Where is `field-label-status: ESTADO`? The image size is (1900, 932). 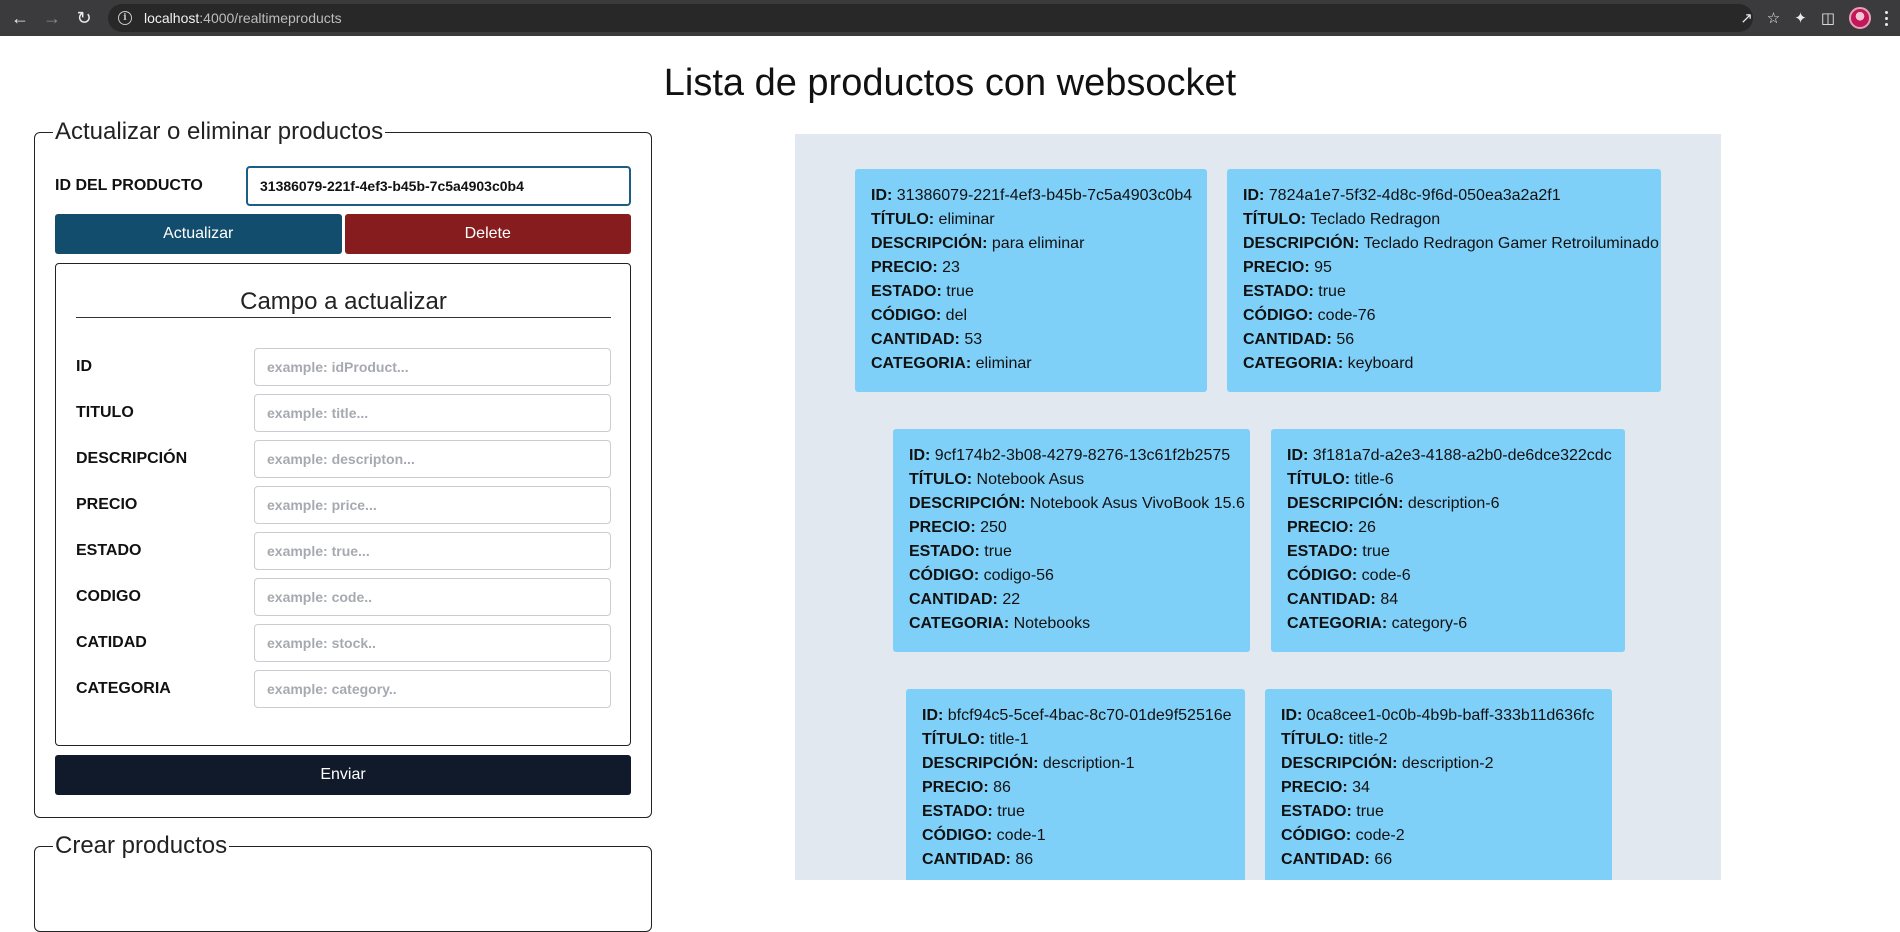
field-label-status: ESTADO is located at coordinates (109, 550).